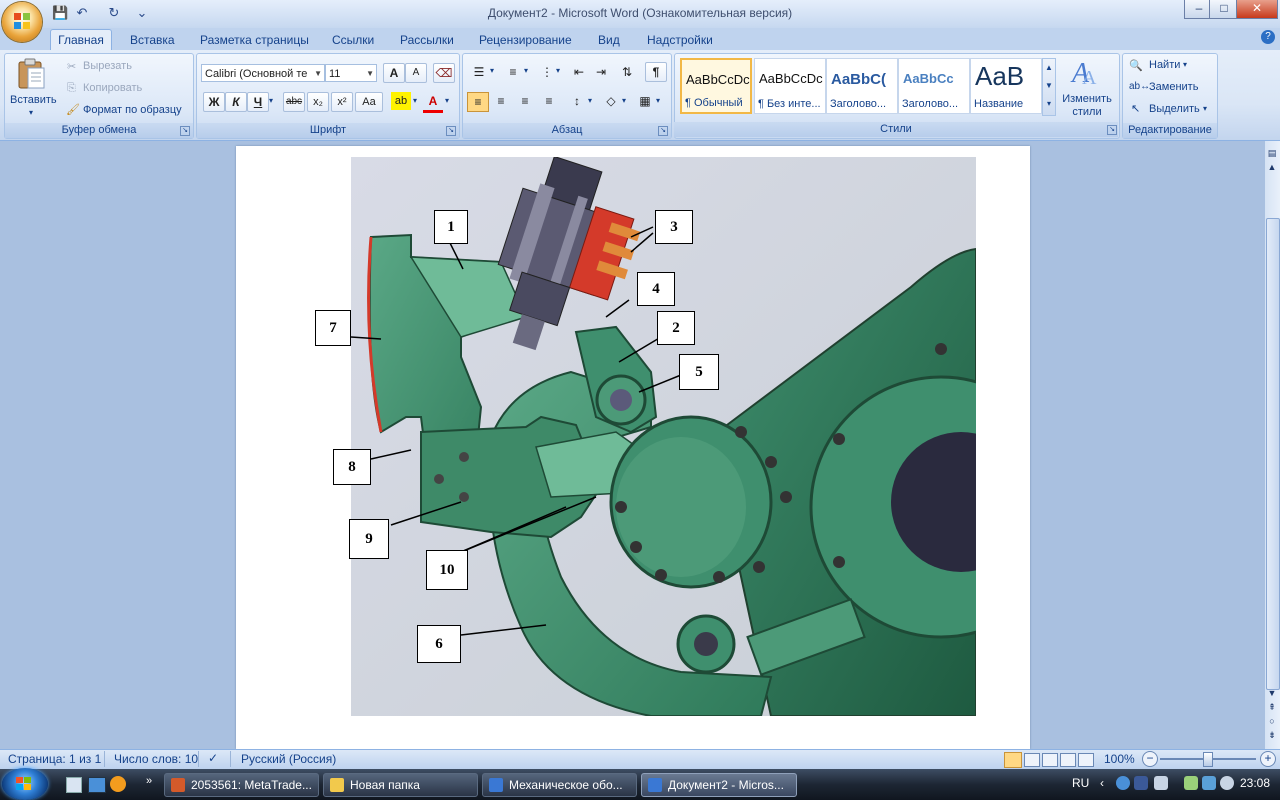  Describe the element at coordinates (579, 72) in the screenshot. I see `decrease-indent-icon: ⇤` at that location.